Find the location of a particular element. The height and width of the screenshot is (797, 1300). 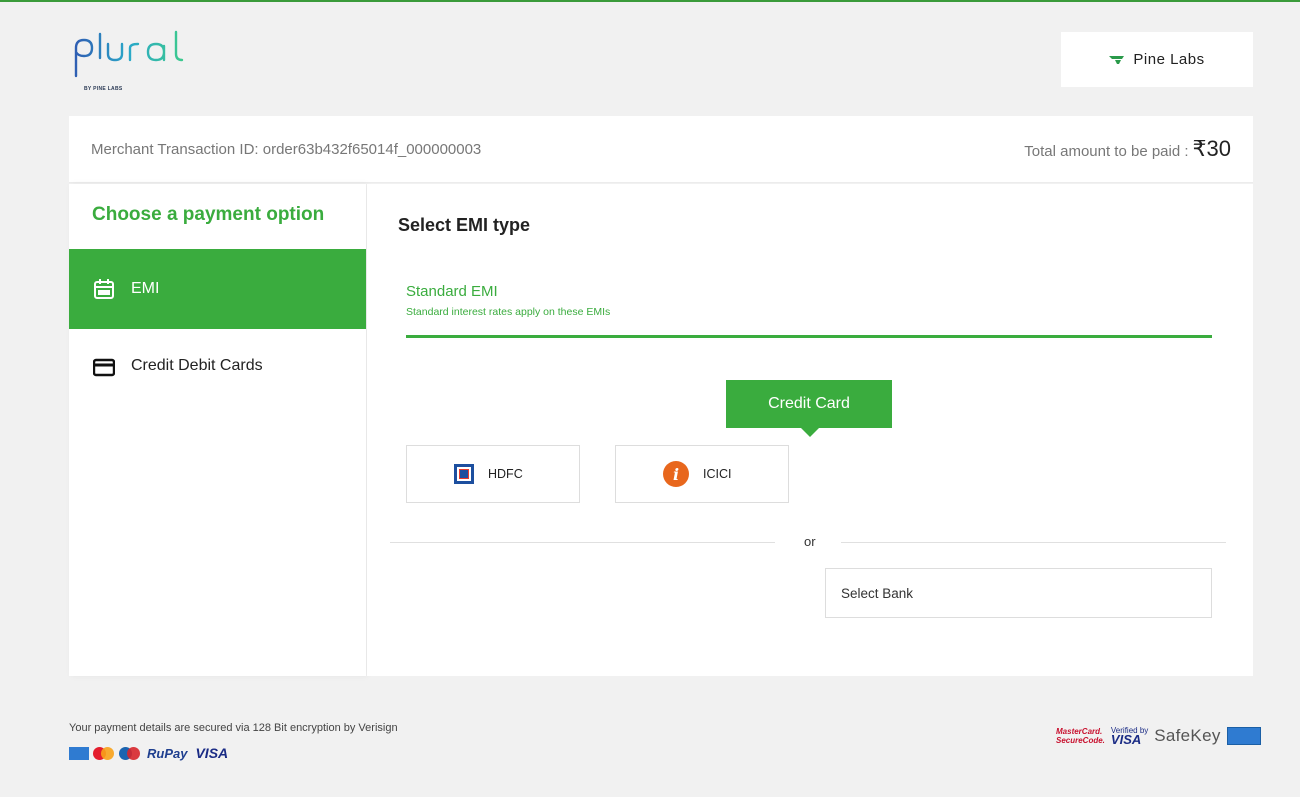

total-amount-label: Total amount to be paid : is located at coordinates (1106, 151).